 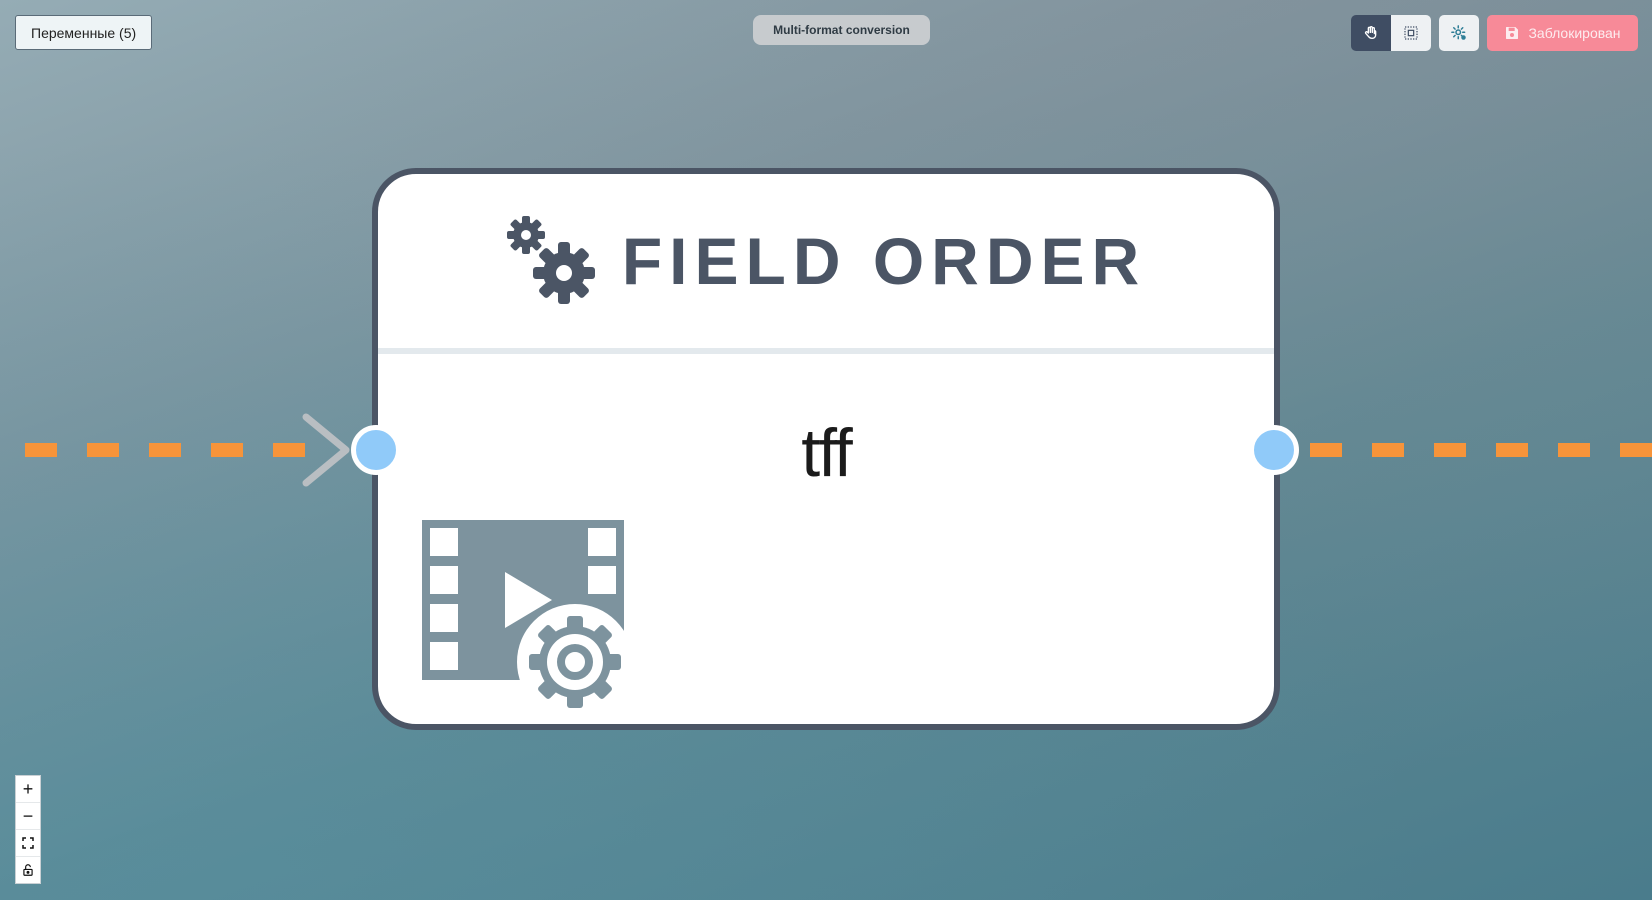 I want to click on toggle-lock-button, so click(x=28, y=870).